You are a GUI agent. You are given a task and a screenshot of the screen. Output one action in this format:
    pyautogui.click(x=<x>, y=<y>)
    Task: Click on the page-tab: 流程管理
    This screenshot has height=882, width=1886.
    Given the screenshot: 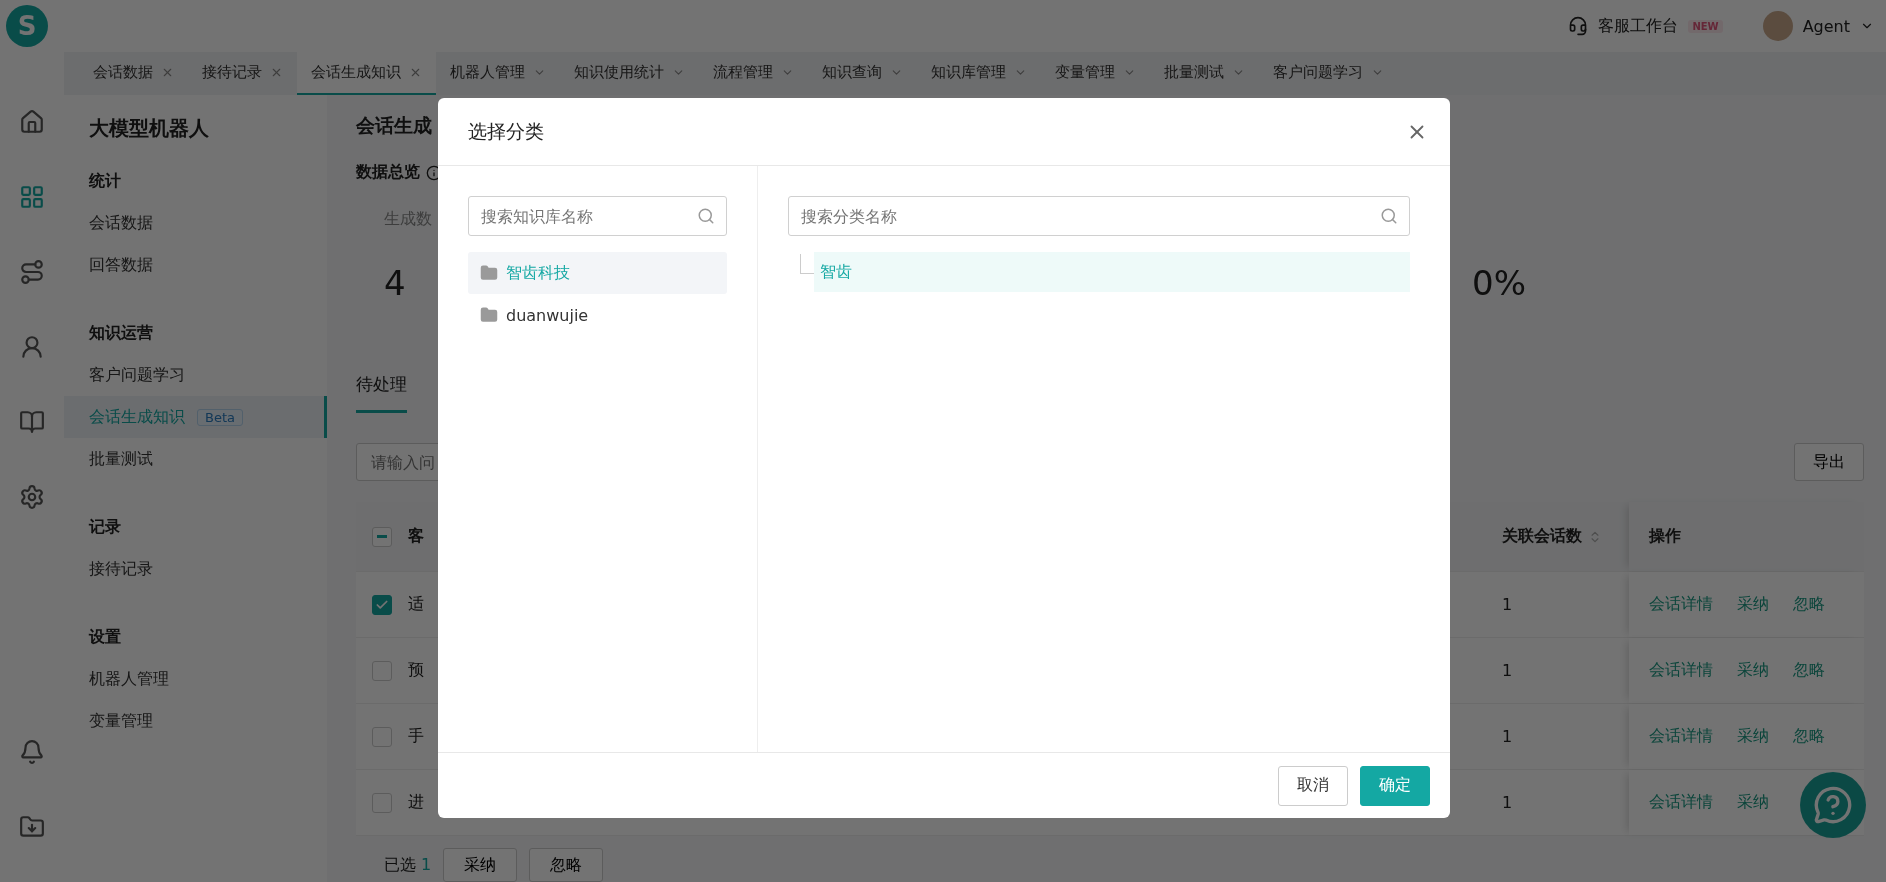 What is the action you would take?
    pyautogui.click(x=753, y=73)
    